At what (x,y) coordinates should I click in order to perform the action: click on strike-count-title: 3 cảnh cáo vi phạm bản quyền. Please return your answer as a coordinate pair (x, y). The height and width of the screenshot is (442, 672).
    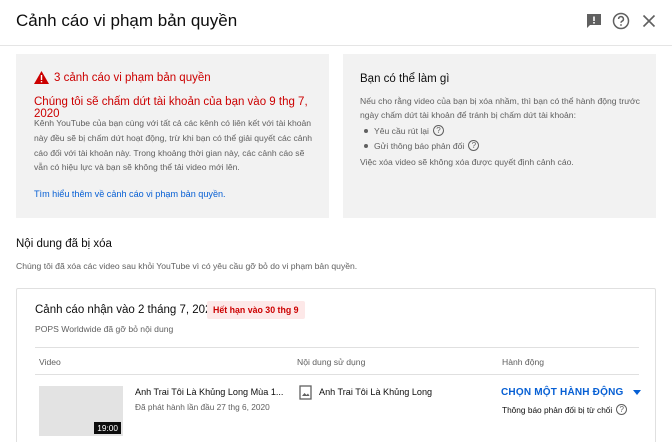
    Looking at the image, I should click on (132, 77).